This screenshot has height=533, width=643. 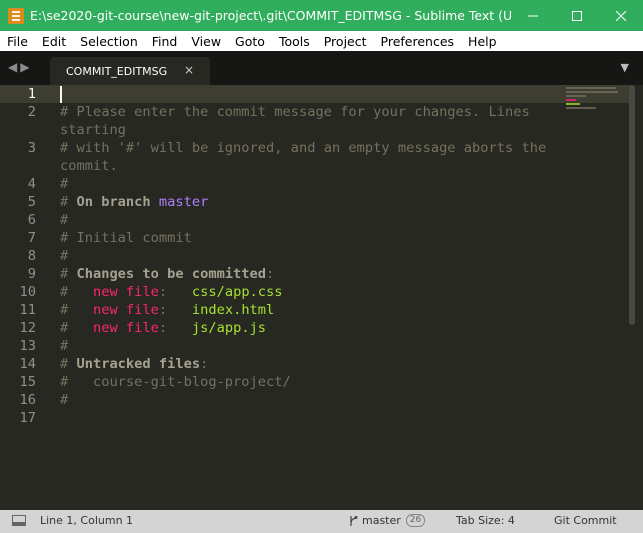 I want to click on code-line: # new file: css/app.css, so click(x=171, y=292).